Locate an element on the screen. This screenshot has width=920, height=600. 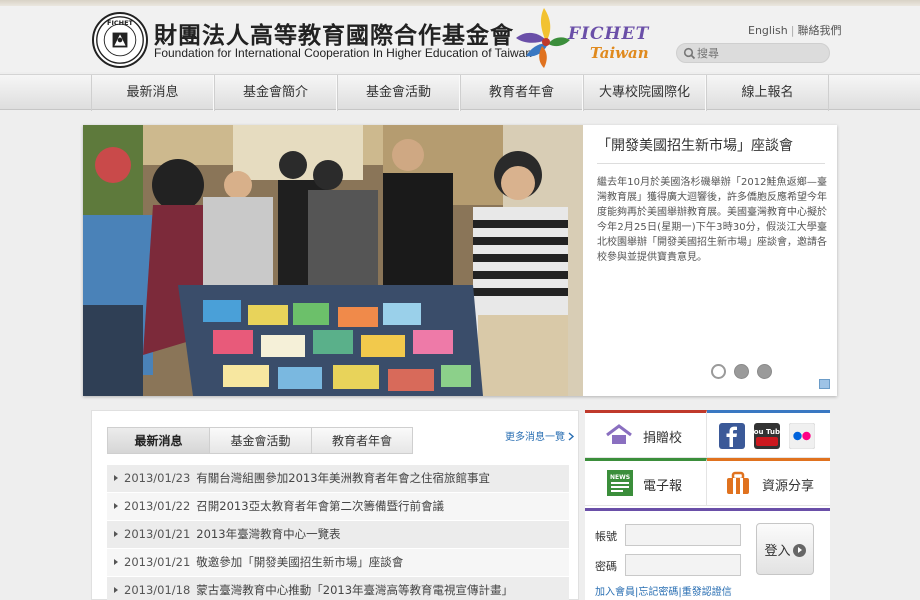
tab-activities: 基金會活動 is located at coordinates (260, 440).